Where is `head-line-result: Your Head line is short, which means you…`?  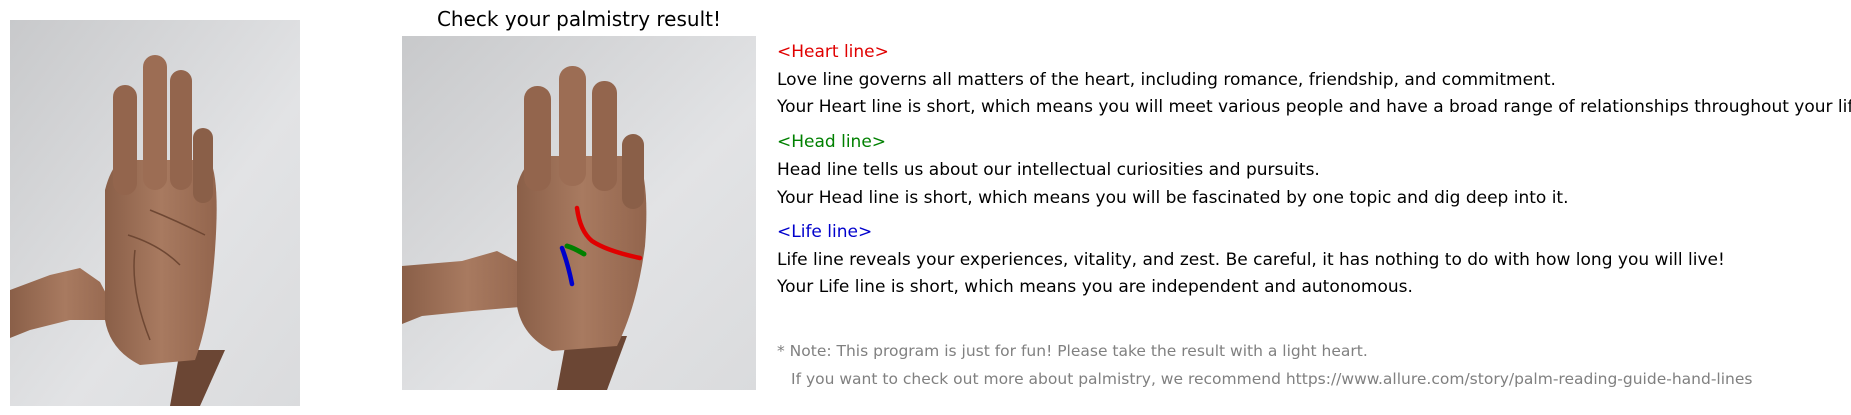
head-line-result: Your Head line is short, which means you… is located at coordinates (1173, 198).